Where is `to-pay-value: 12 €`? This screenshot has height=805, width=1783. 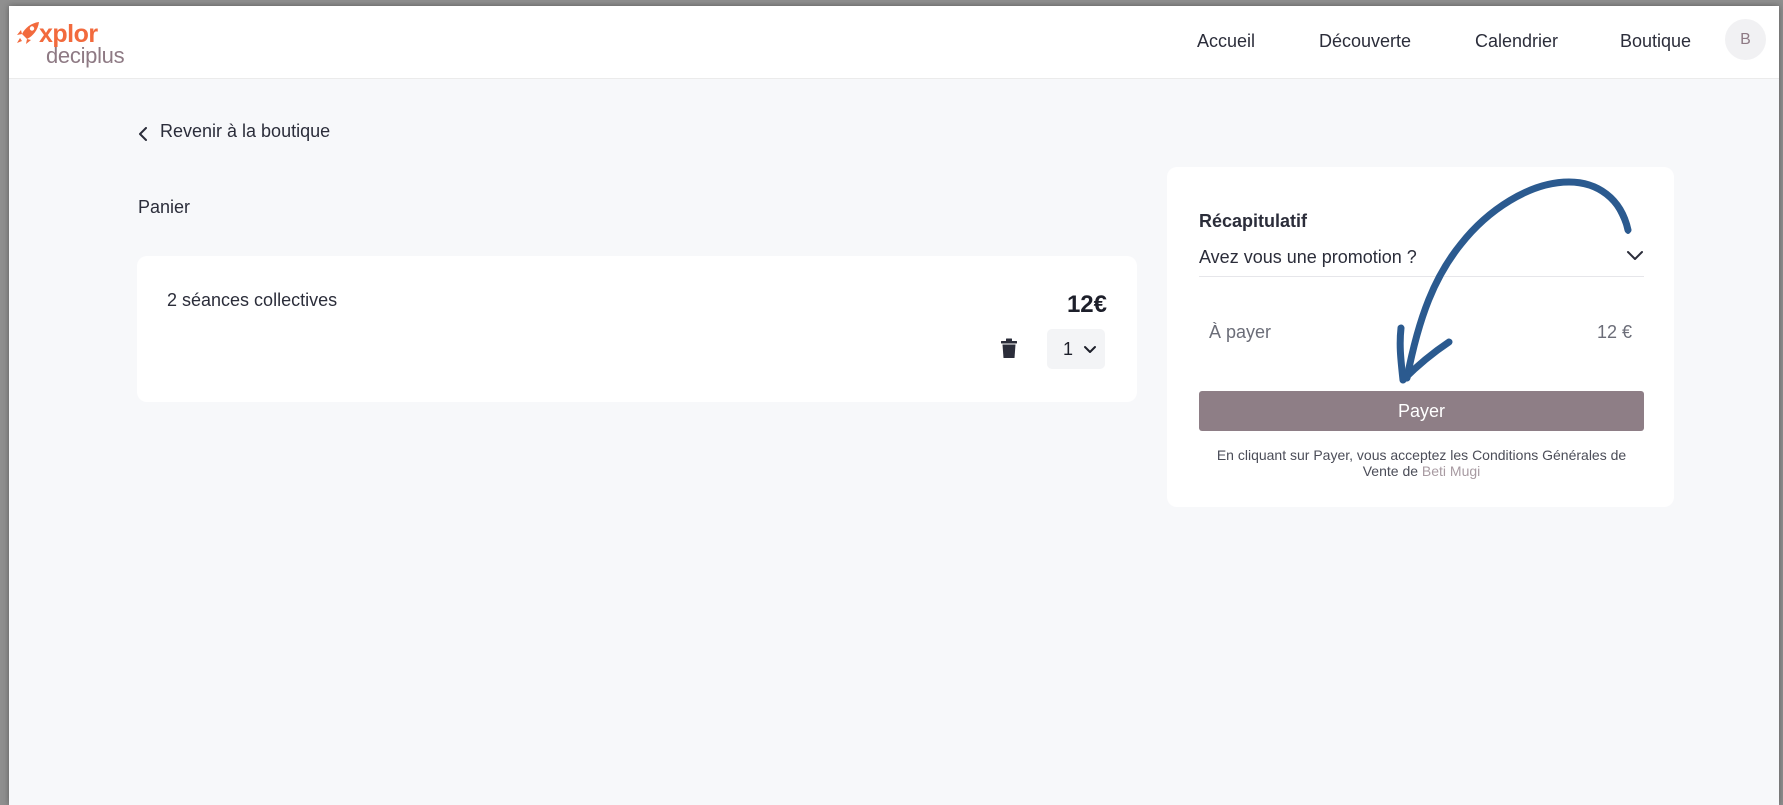
to-pay-value: 12 € is located at coordinates (1614, 332).